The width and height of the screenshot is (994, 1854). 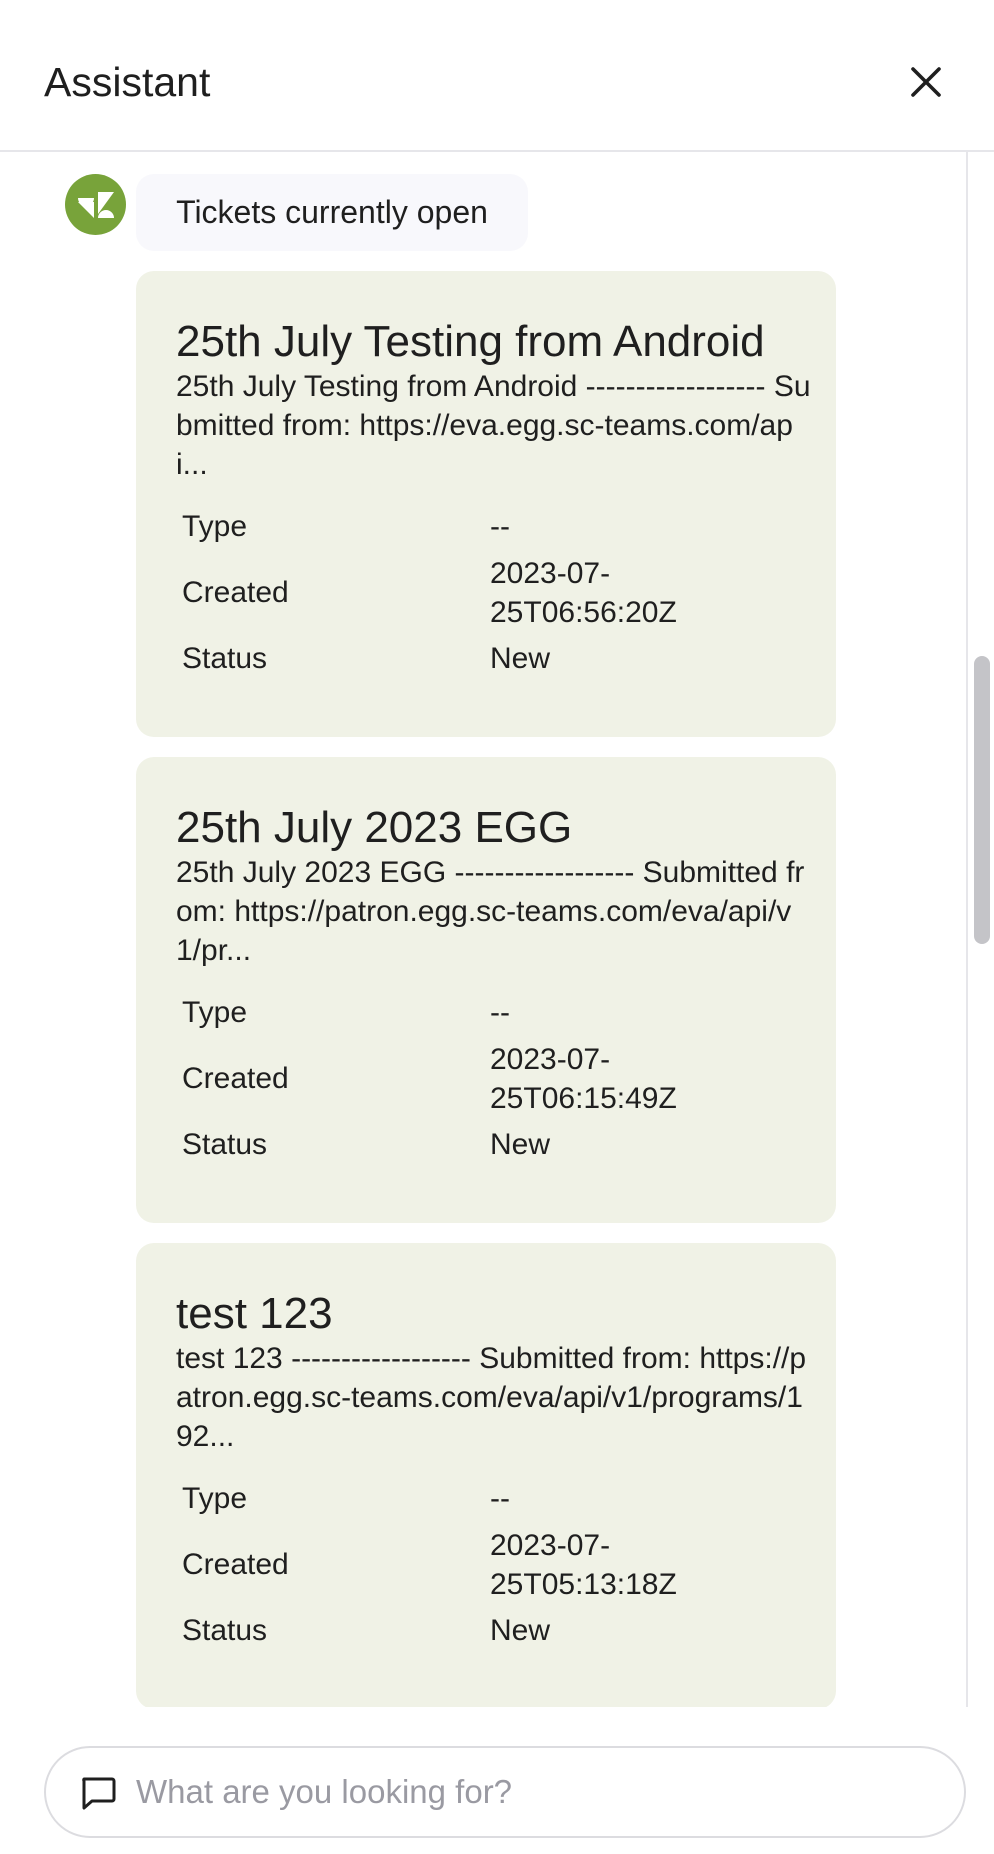 What do you see at coordinates (332, 212) in the screenshot?
I see `message-bubble: Tickets currently open` at bounding box center [332, 212].